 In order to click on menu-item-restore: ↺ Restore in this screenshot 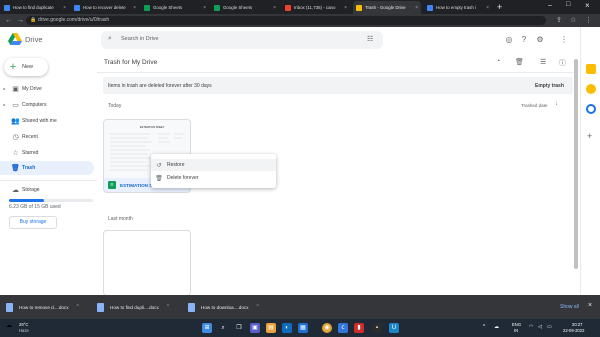, I will do `click(213, 165)`.